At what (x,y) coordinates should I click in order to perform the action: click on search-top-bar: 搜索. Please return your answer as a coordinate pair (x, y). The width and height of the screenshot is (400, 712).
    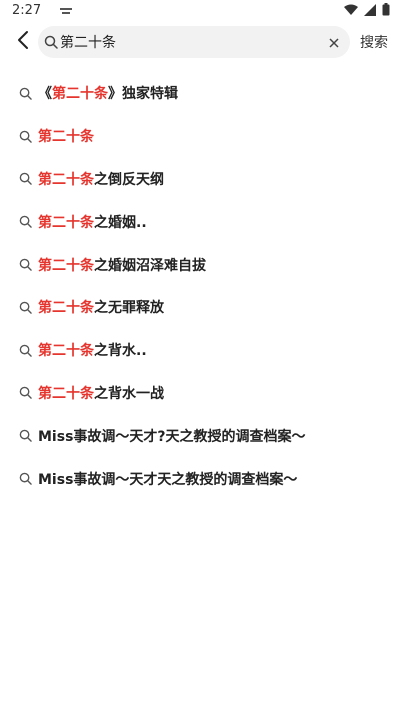
    Looking at the image, I should click on (200, 42).